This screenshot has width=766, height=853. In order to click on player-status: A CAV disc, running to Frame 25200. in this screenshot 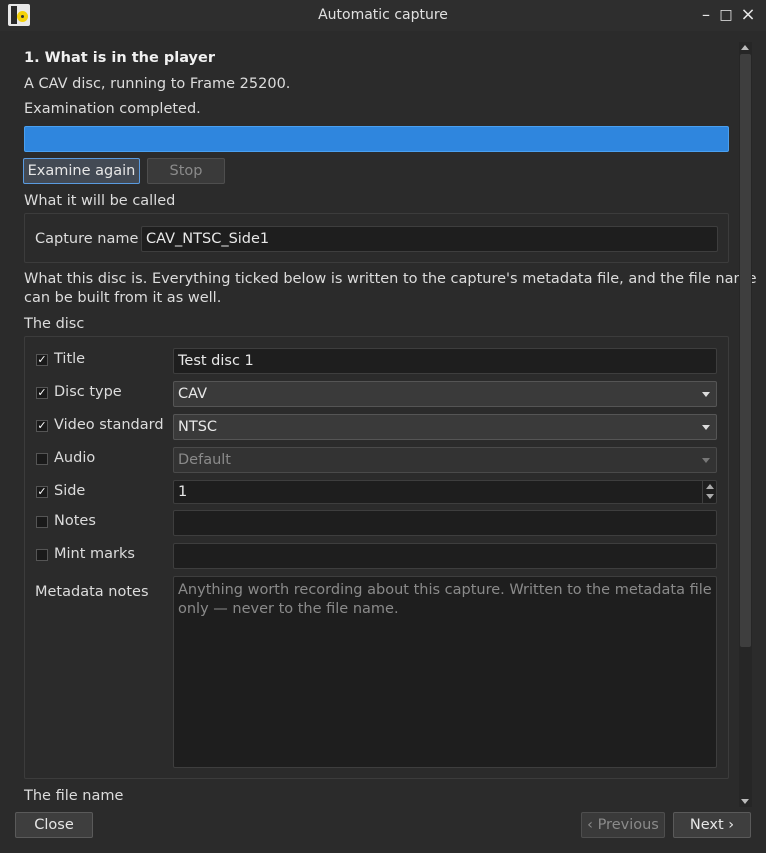, I will do `click(157, 84)`.